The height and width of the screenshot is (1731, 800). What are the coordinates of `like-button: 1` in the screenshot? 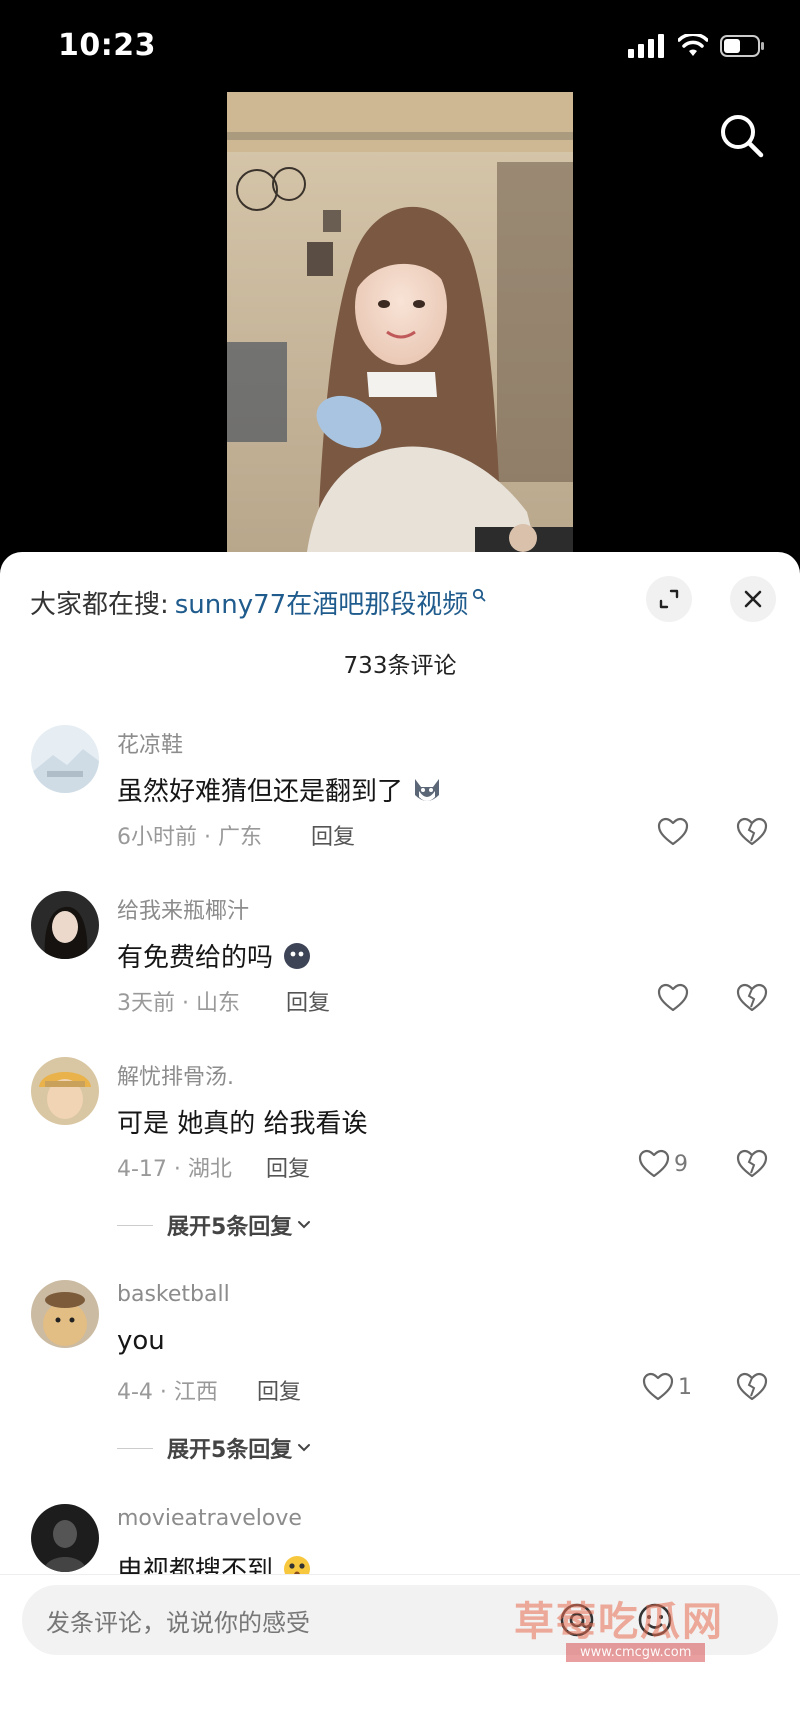 It's located at (667, 1387).